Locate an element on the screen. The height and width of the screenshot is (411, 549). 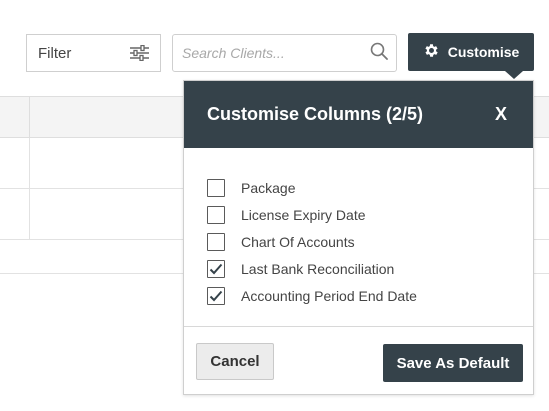
close-button: X is located at coordinates (501, 114).